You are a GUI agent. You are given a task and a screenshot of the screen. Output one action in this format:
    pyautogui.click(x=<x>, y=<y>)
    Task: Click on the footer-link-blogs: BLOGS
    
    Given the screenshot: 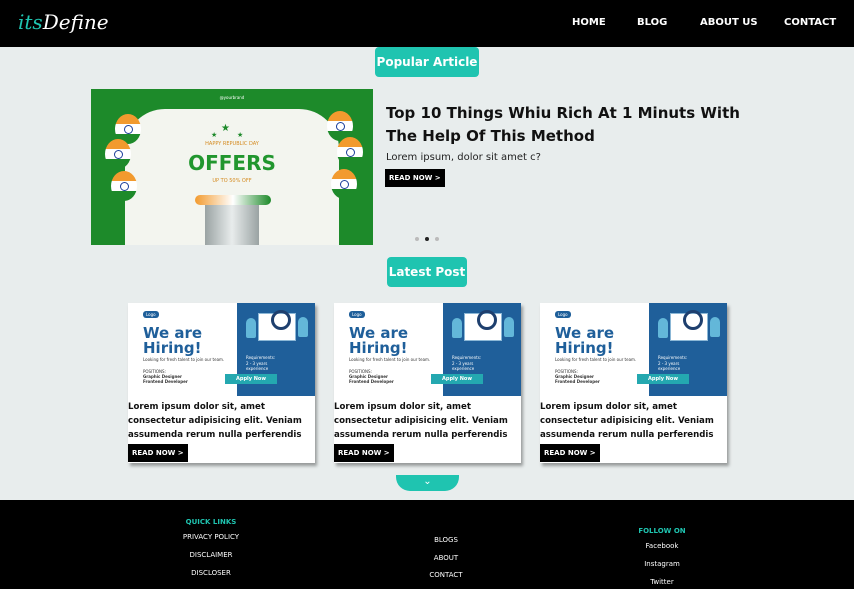 What is the action you would take?
    pyautogui.click(x=446, y=540)
    